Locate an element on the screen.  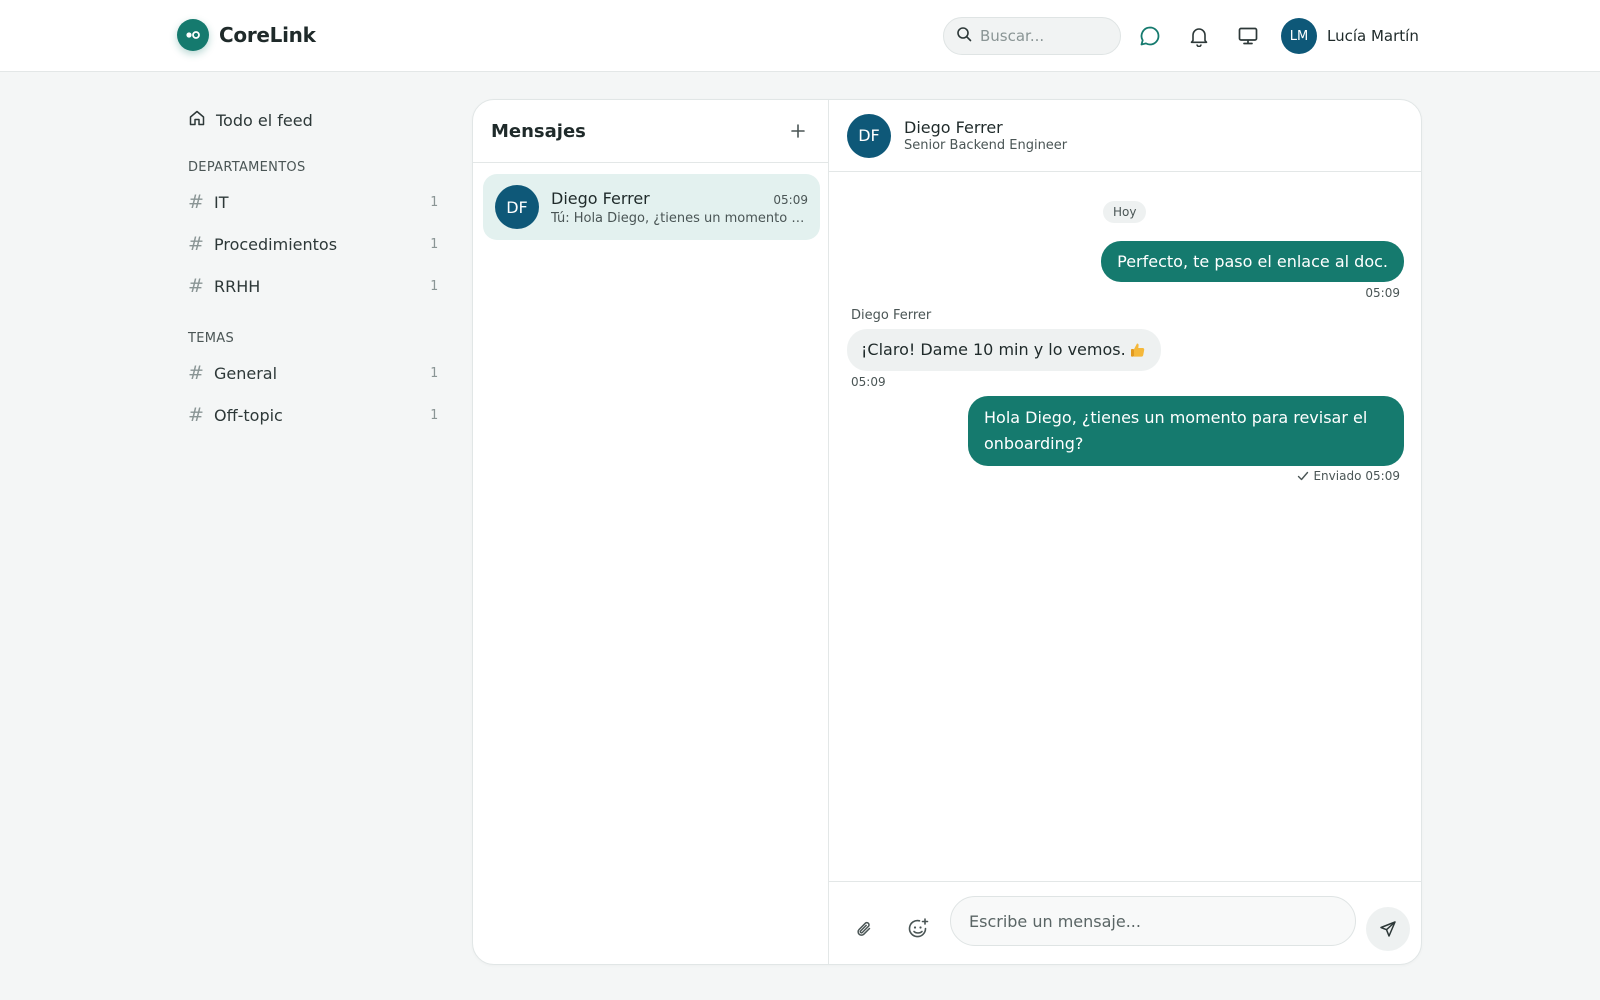
avatar: LM is located at coordinates (1299, 36).